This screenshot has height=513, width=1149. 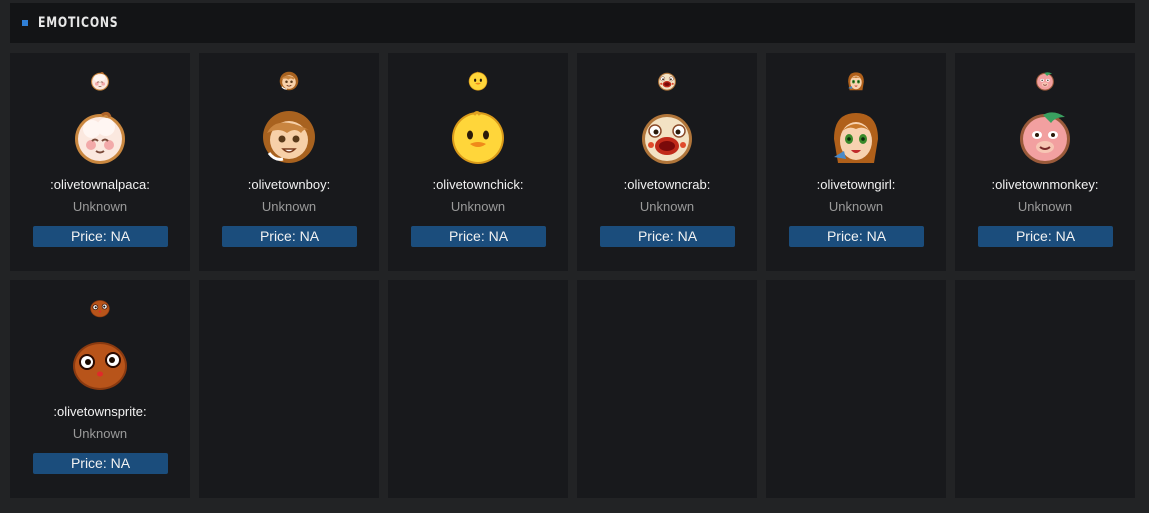 What do you see at coordinates (289, 184) in the screenshot?
I see `emoticon-name: :olivetownboy:` at bounding box center [289, 184].